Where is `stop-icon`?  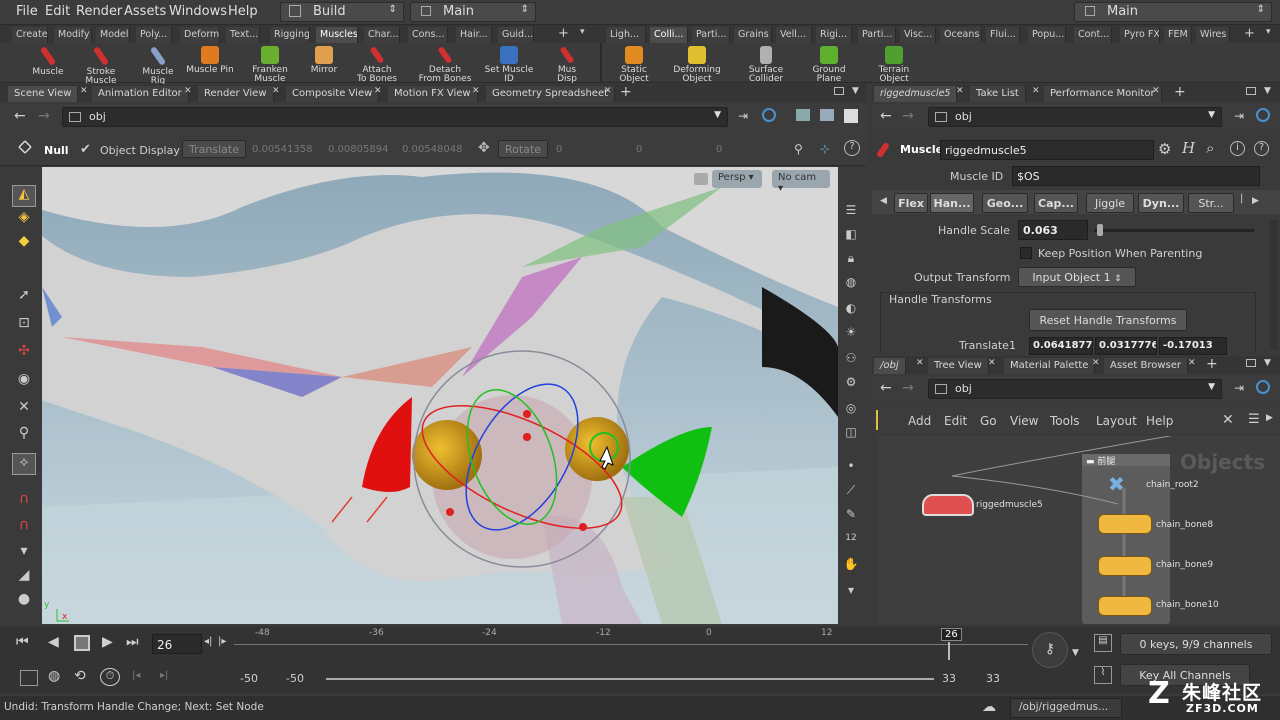 stop-icon is located at coordinates (82, 643).